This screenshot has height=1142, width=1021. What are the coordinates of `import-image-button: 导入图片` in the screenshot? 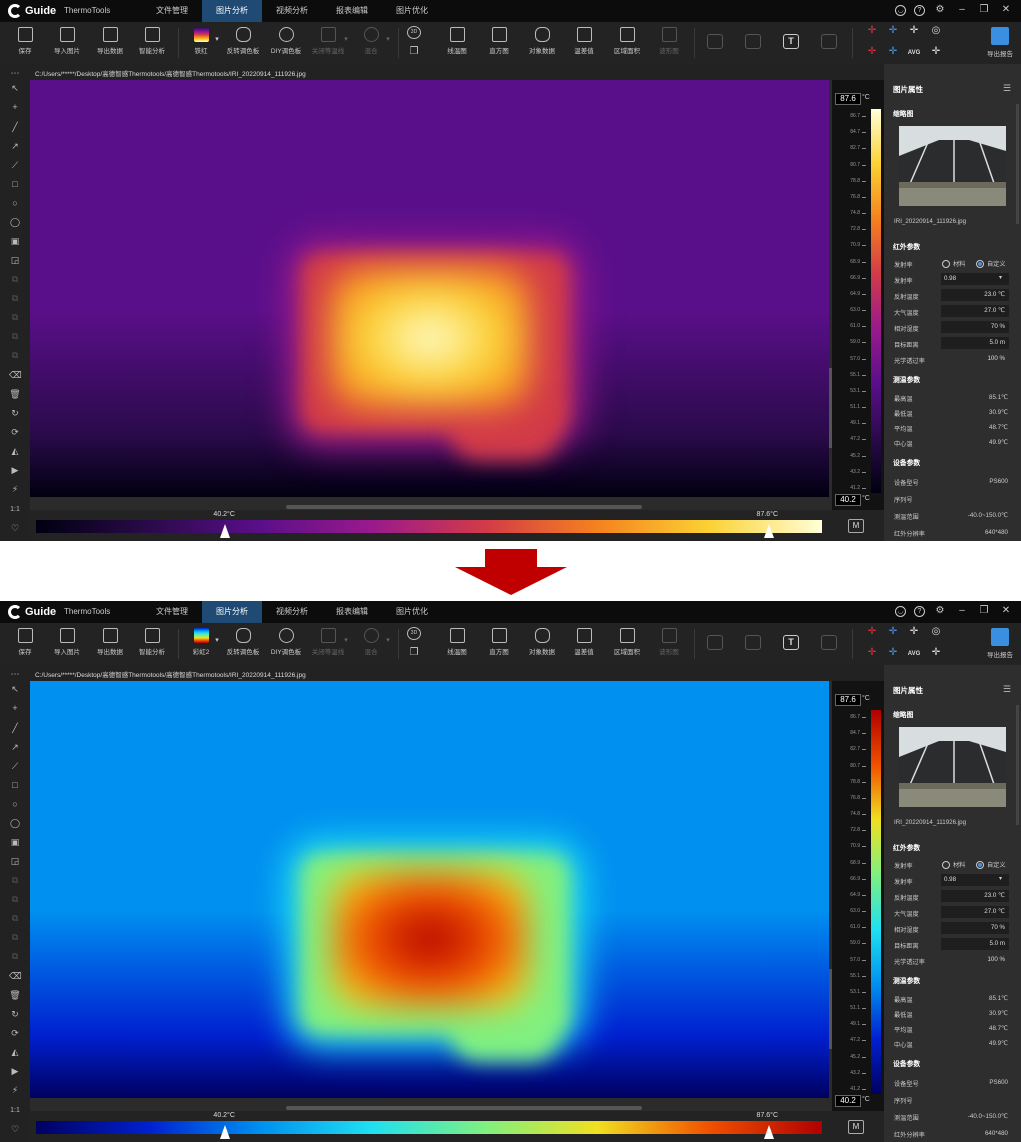 It's located at (67, 645).